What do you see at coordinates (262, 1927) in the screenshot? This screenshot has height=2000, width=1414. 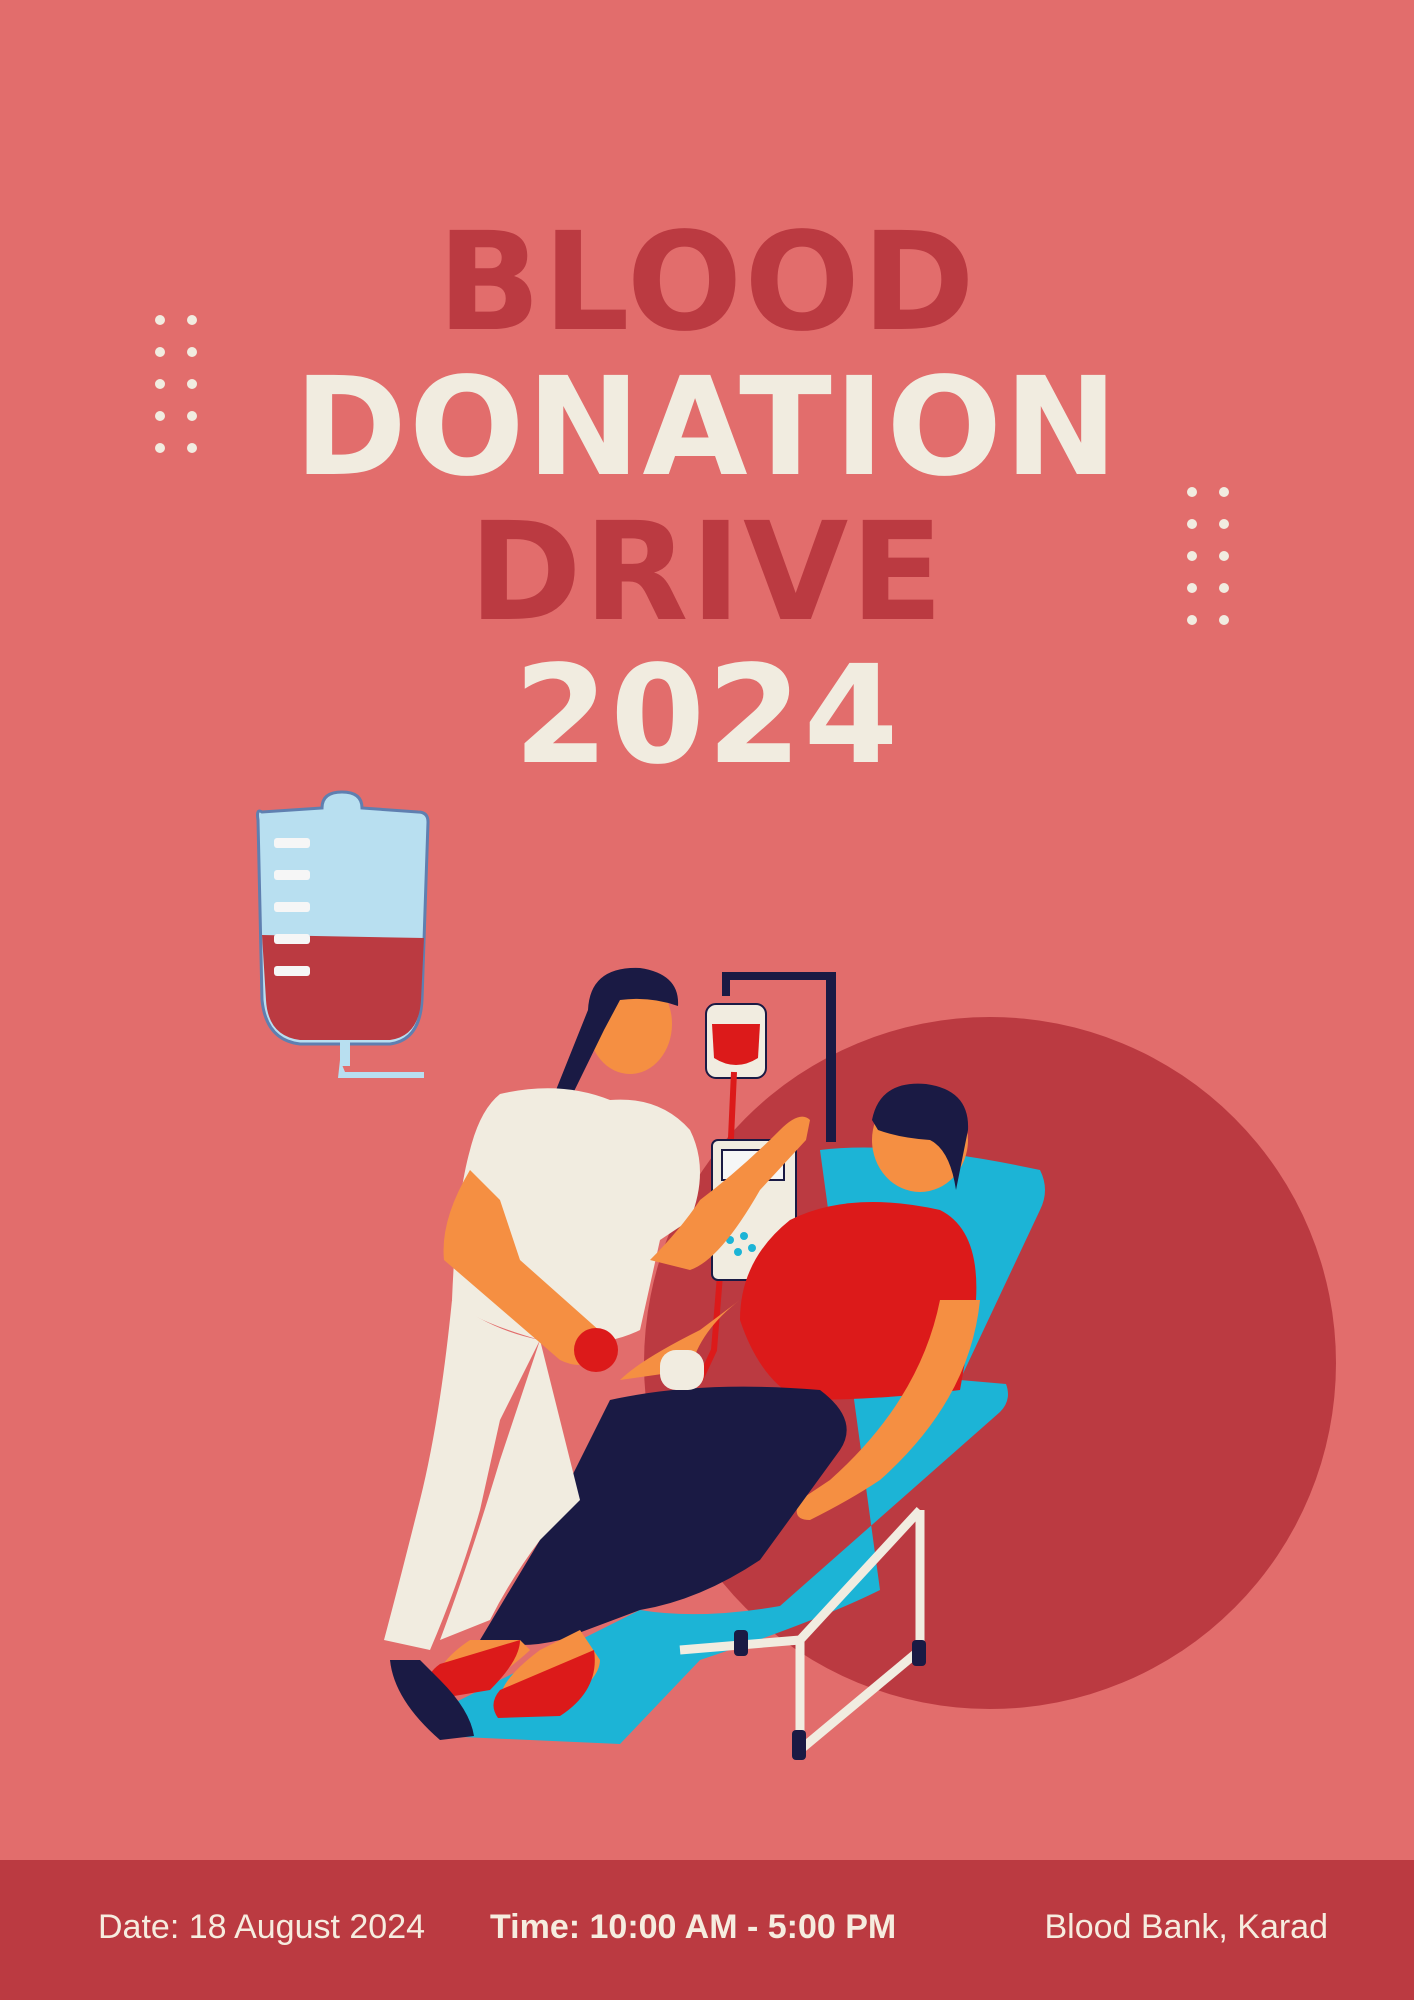 I see `event-date: Date: 18 August 2024` at bounding box center [262, 1927].